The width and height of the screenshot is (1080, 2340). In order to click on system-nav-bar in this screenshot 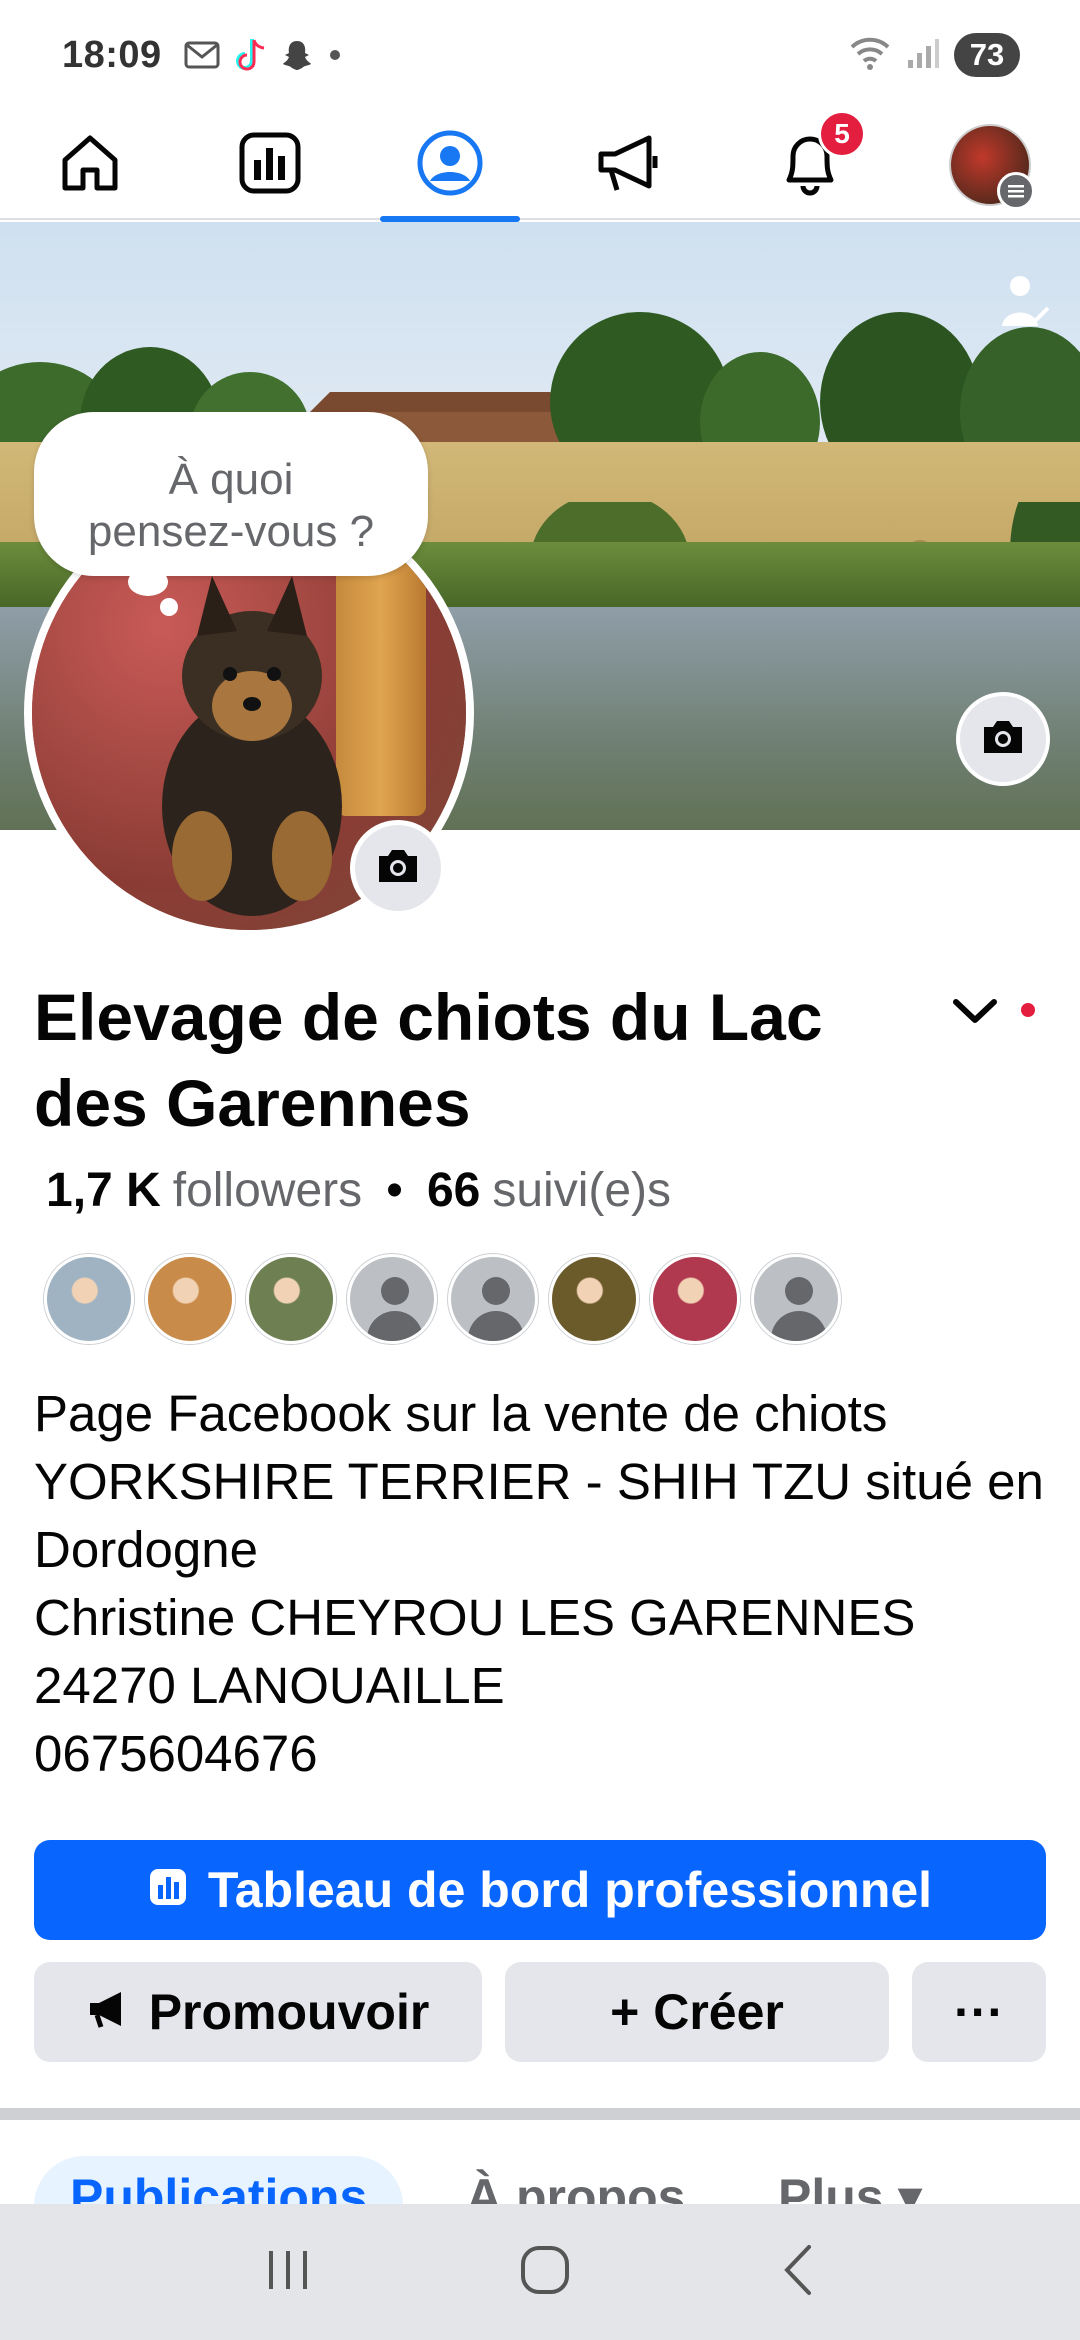, I will do `click(540, 2272)`.